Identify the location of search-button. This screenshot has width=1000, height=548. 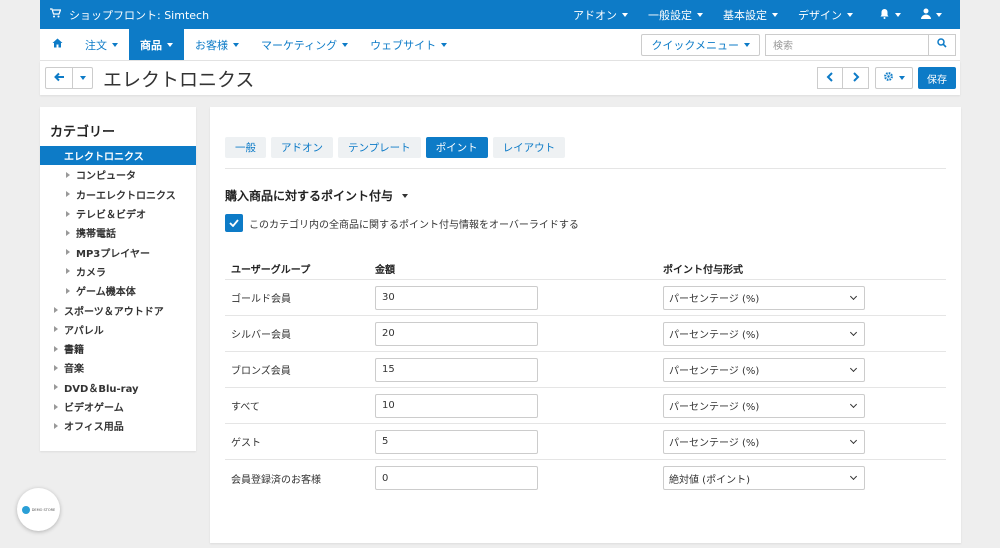
(942, 44).